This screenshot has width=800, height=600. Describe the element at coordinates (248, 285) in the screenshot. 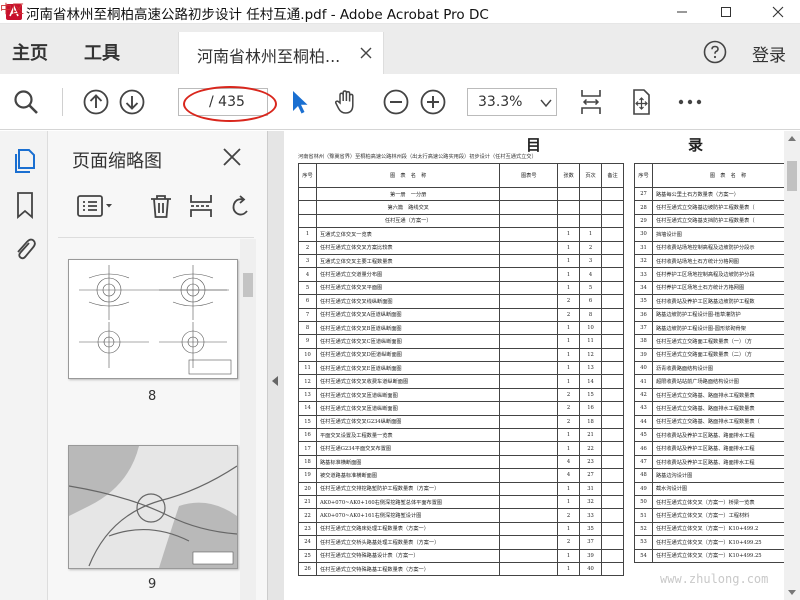

I see `panel-scrollbar-thumb` at that location.